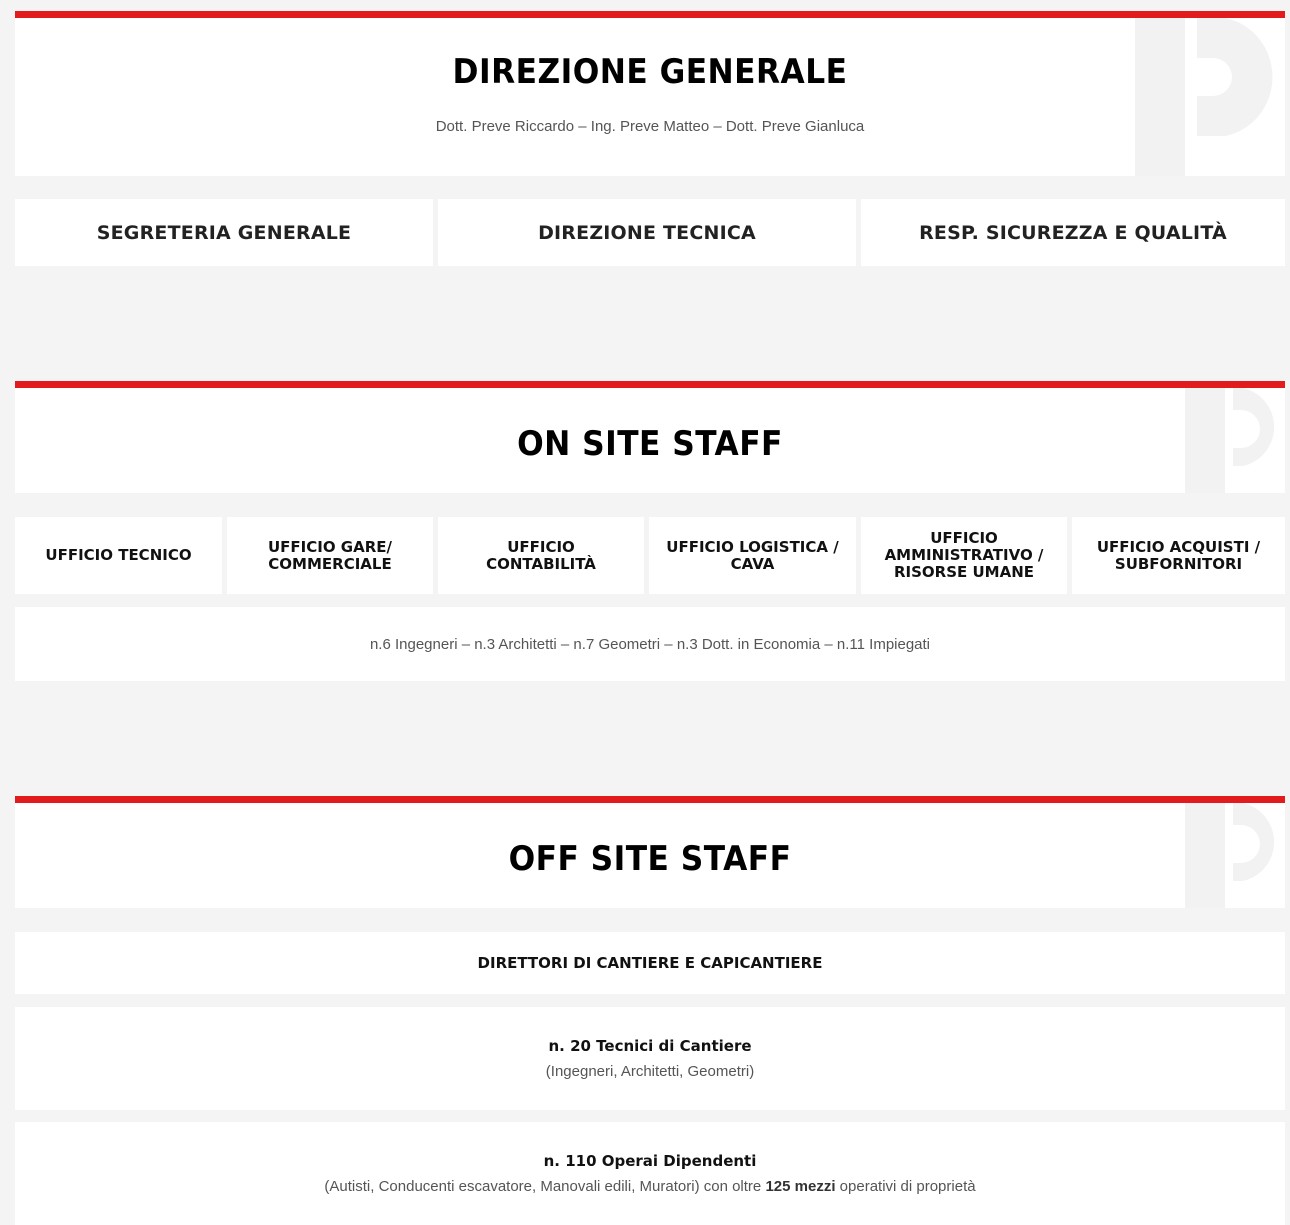 The height and width of the screenshot is (1225, 1290). I want to click on office-label: UFFICIO GARE/ COMMERCIALE, so click(329, 555).